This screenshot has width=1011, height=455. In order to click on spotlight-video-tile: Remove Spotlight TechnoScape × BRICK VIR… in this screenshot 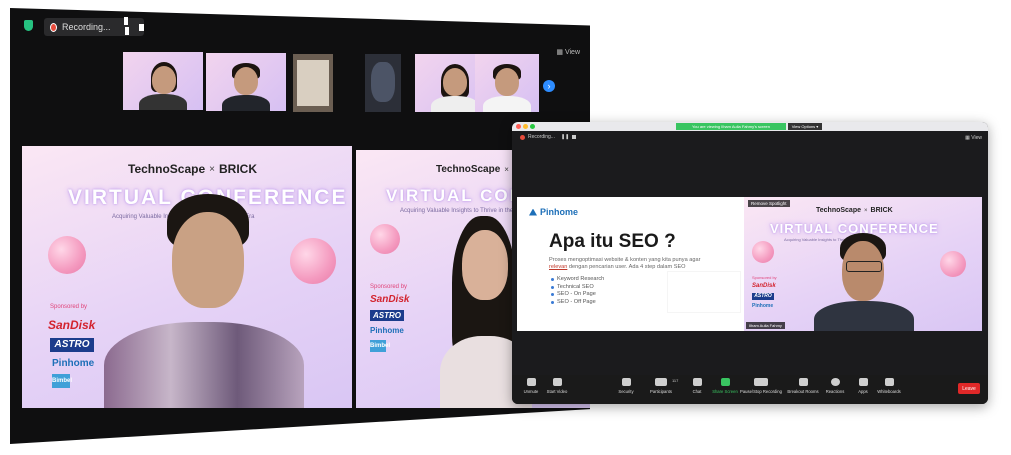, I will do `click(863, 264)`.